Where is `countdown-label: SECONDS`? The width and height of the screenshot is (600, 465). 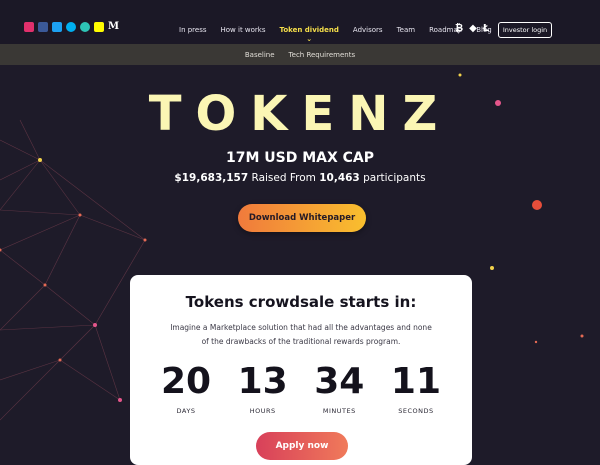 countdown-label: SECONDS is located at coordinates (416, 411).